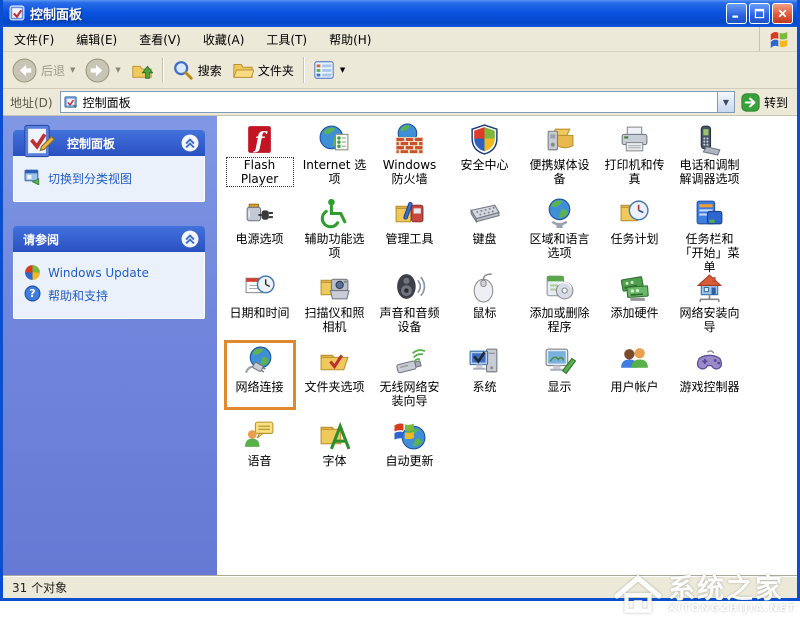  I want to click on display-icon, so click(559, 361).